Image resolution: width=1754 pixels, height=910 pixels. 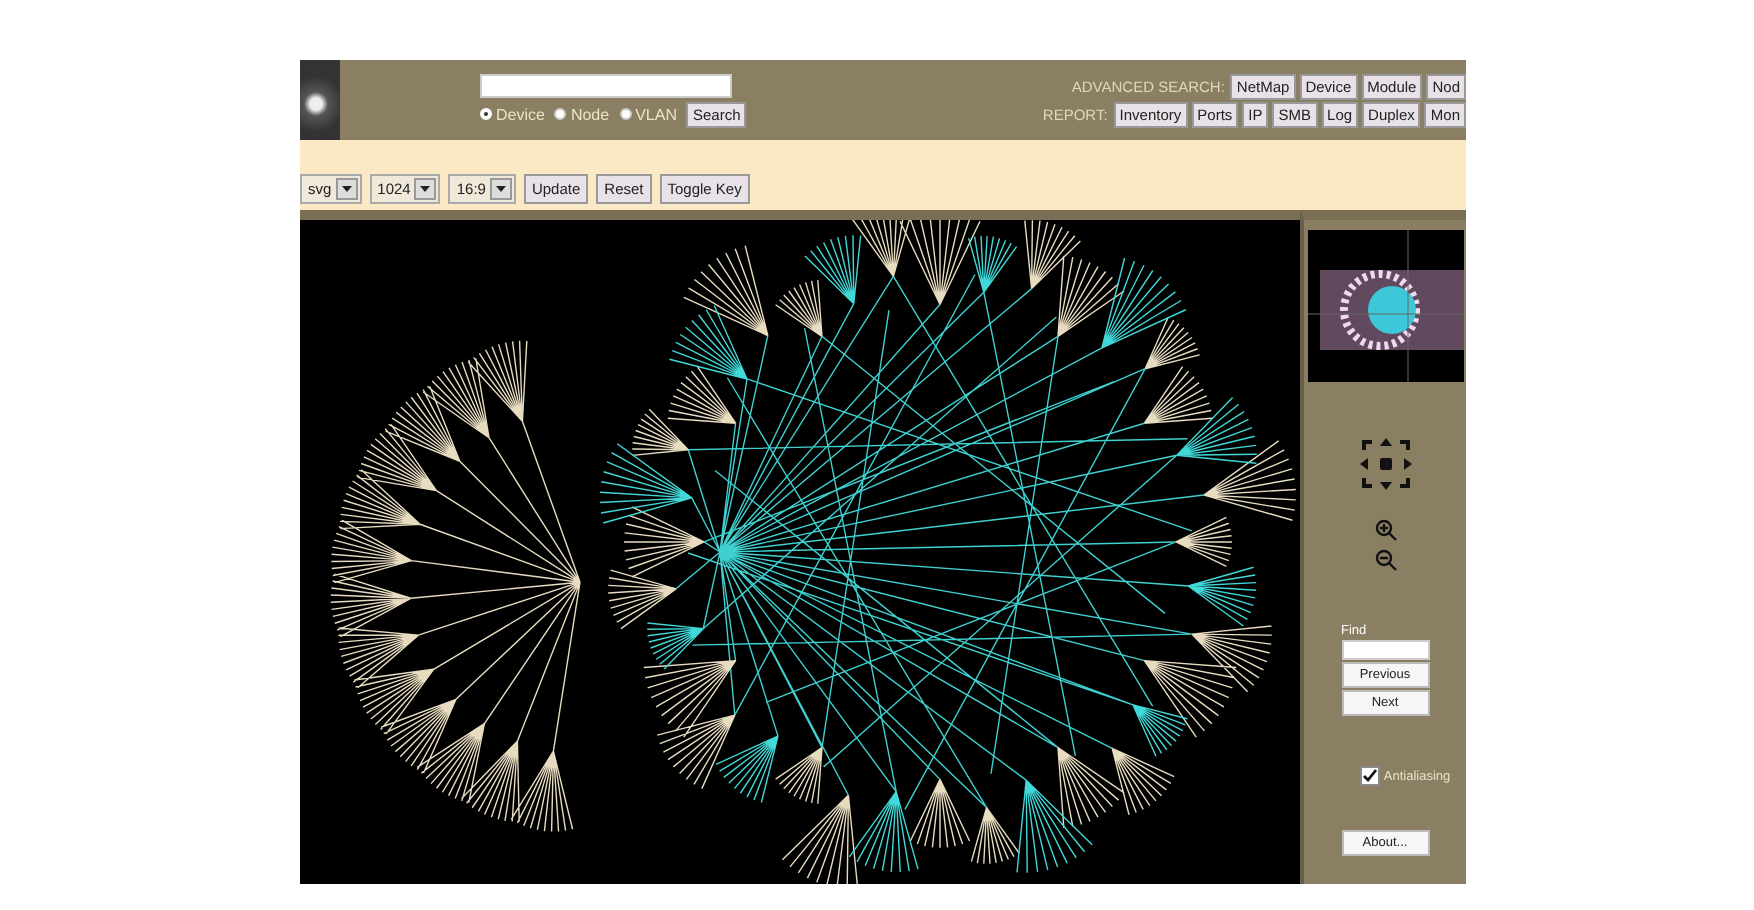 What do you see at coordinates (1385, 464) in the screenshot?
I see `pan-arrows-icon` at bounding box center [1385, 464].